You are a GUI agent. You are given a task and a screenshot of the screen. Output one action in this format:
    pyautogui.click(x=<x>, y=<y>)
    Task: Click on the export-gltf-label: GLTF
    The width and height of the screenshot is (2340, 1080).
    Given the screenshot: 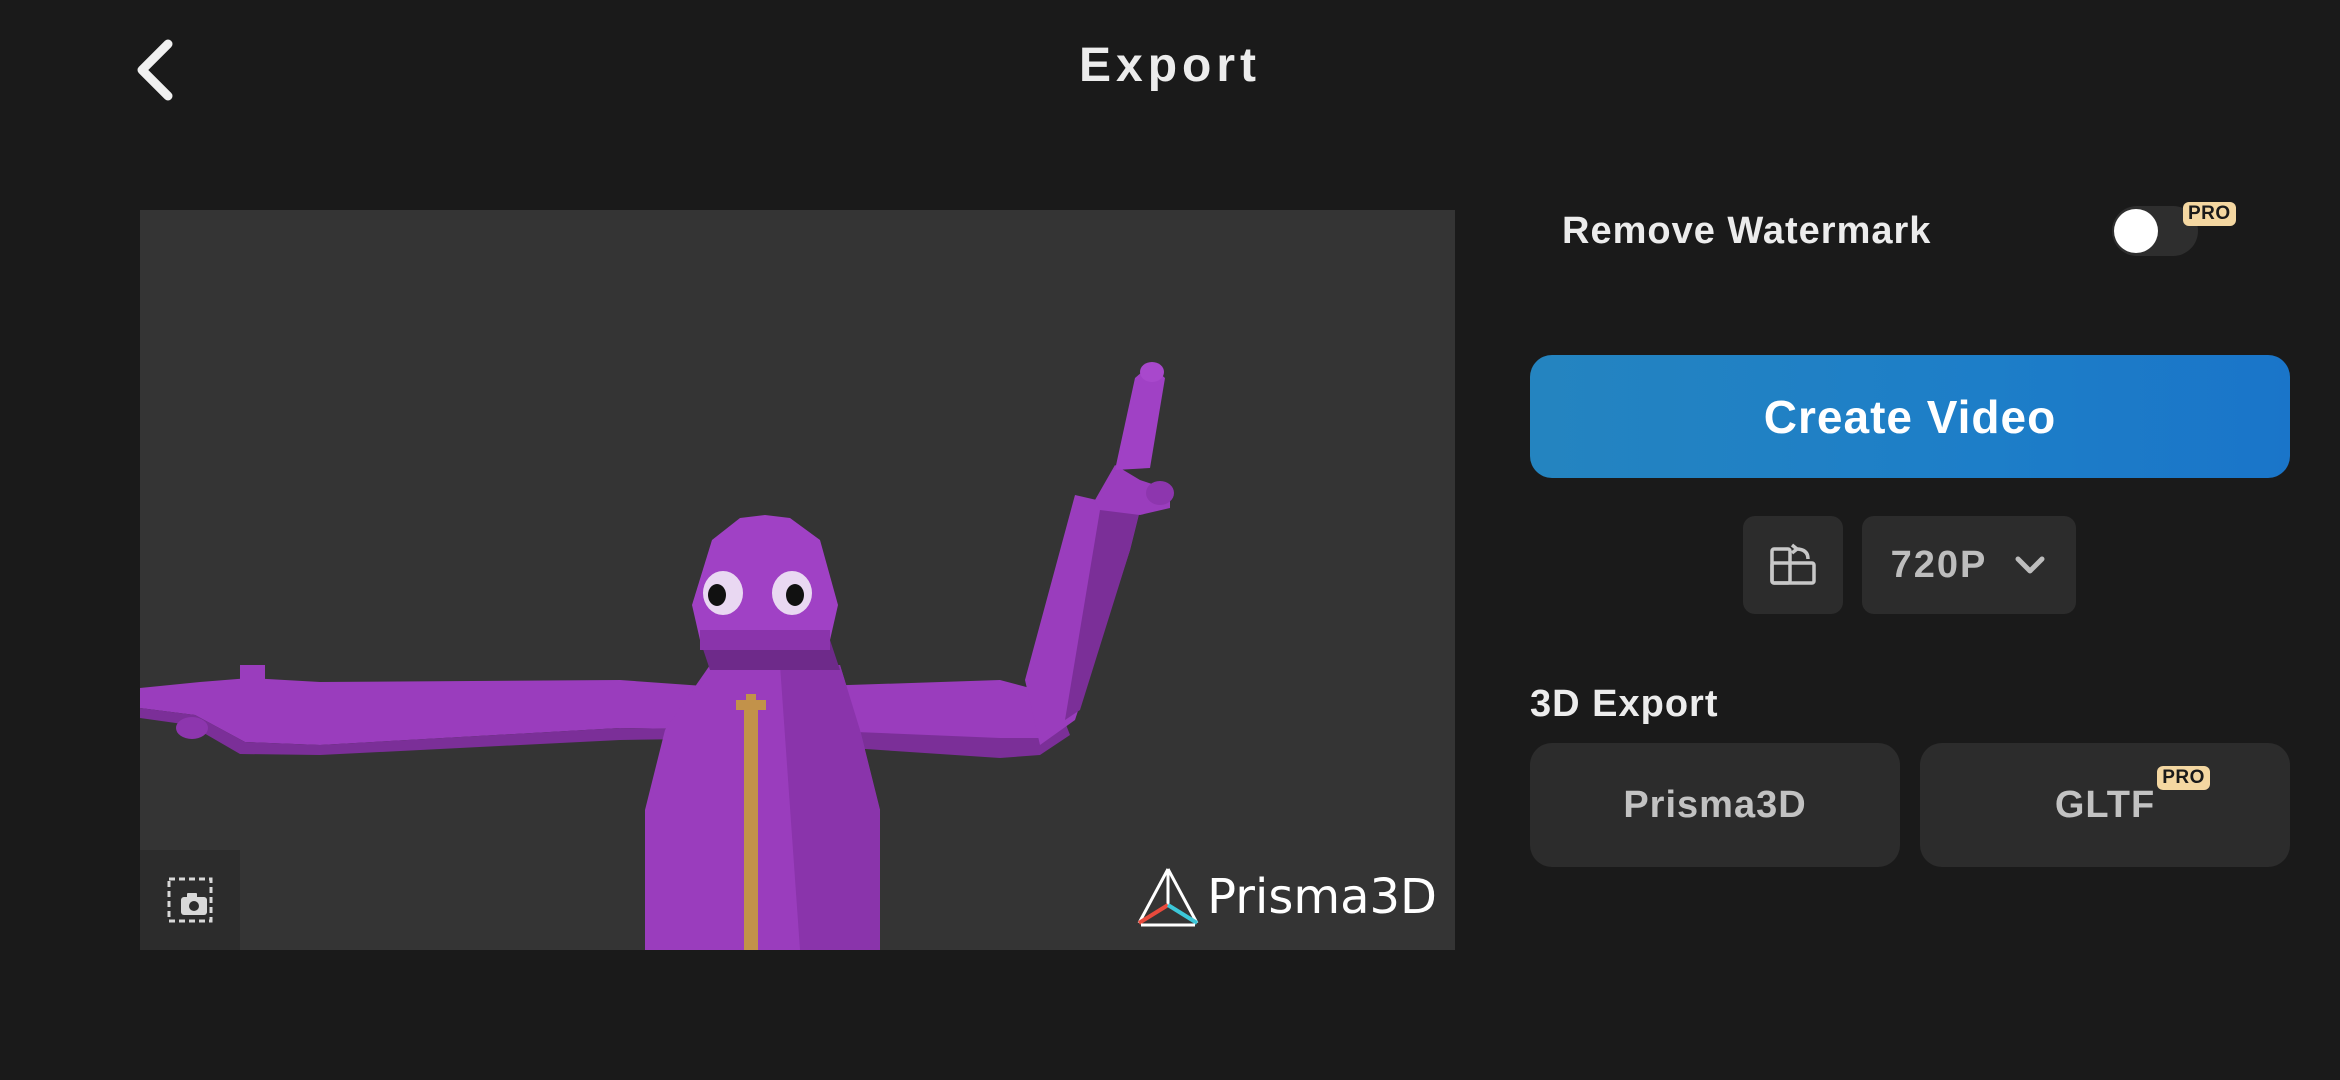 What is the action you would take?
    pyautogui.click(x=2105, y=804)
    